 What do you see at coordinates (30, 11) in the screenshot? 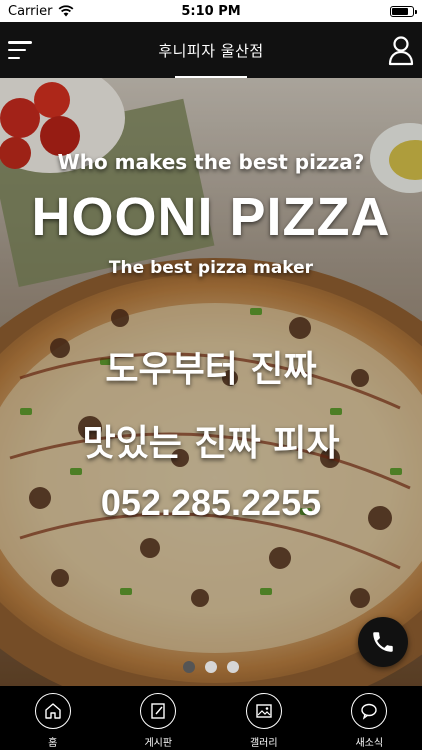
I see `carrier-label: Carrier` at bounding box center [30, 11].